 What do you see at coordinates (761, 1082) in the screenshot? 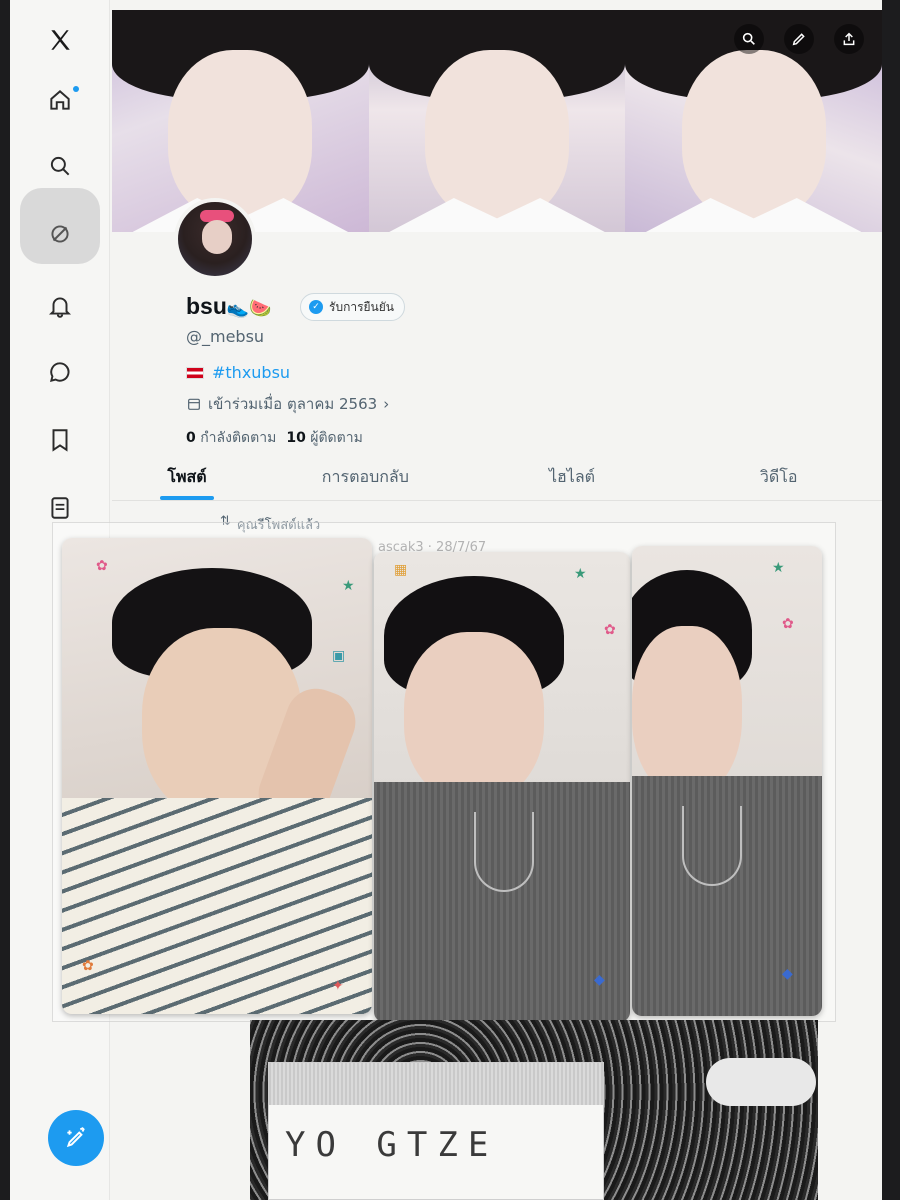
I see `bottom-photo-highlight` at bounding box center [761, 1082].